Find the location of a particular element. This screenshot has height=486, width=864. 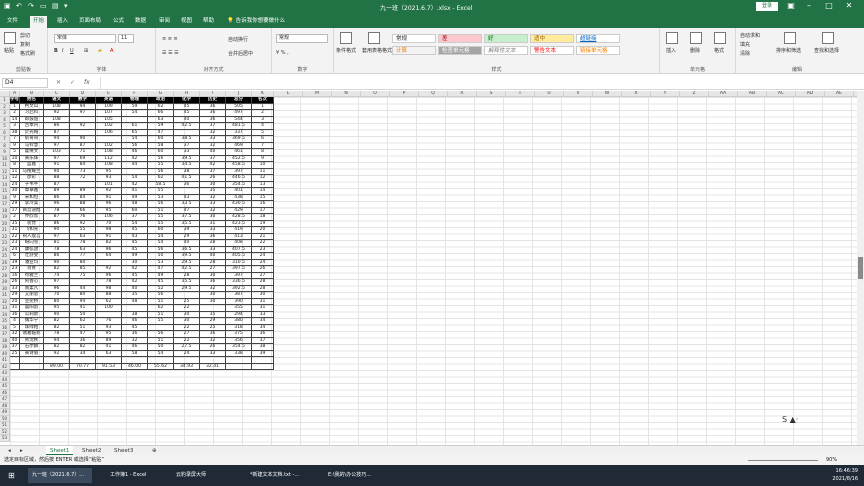

fill-button: 填充 is located at coordinates (745, 44).